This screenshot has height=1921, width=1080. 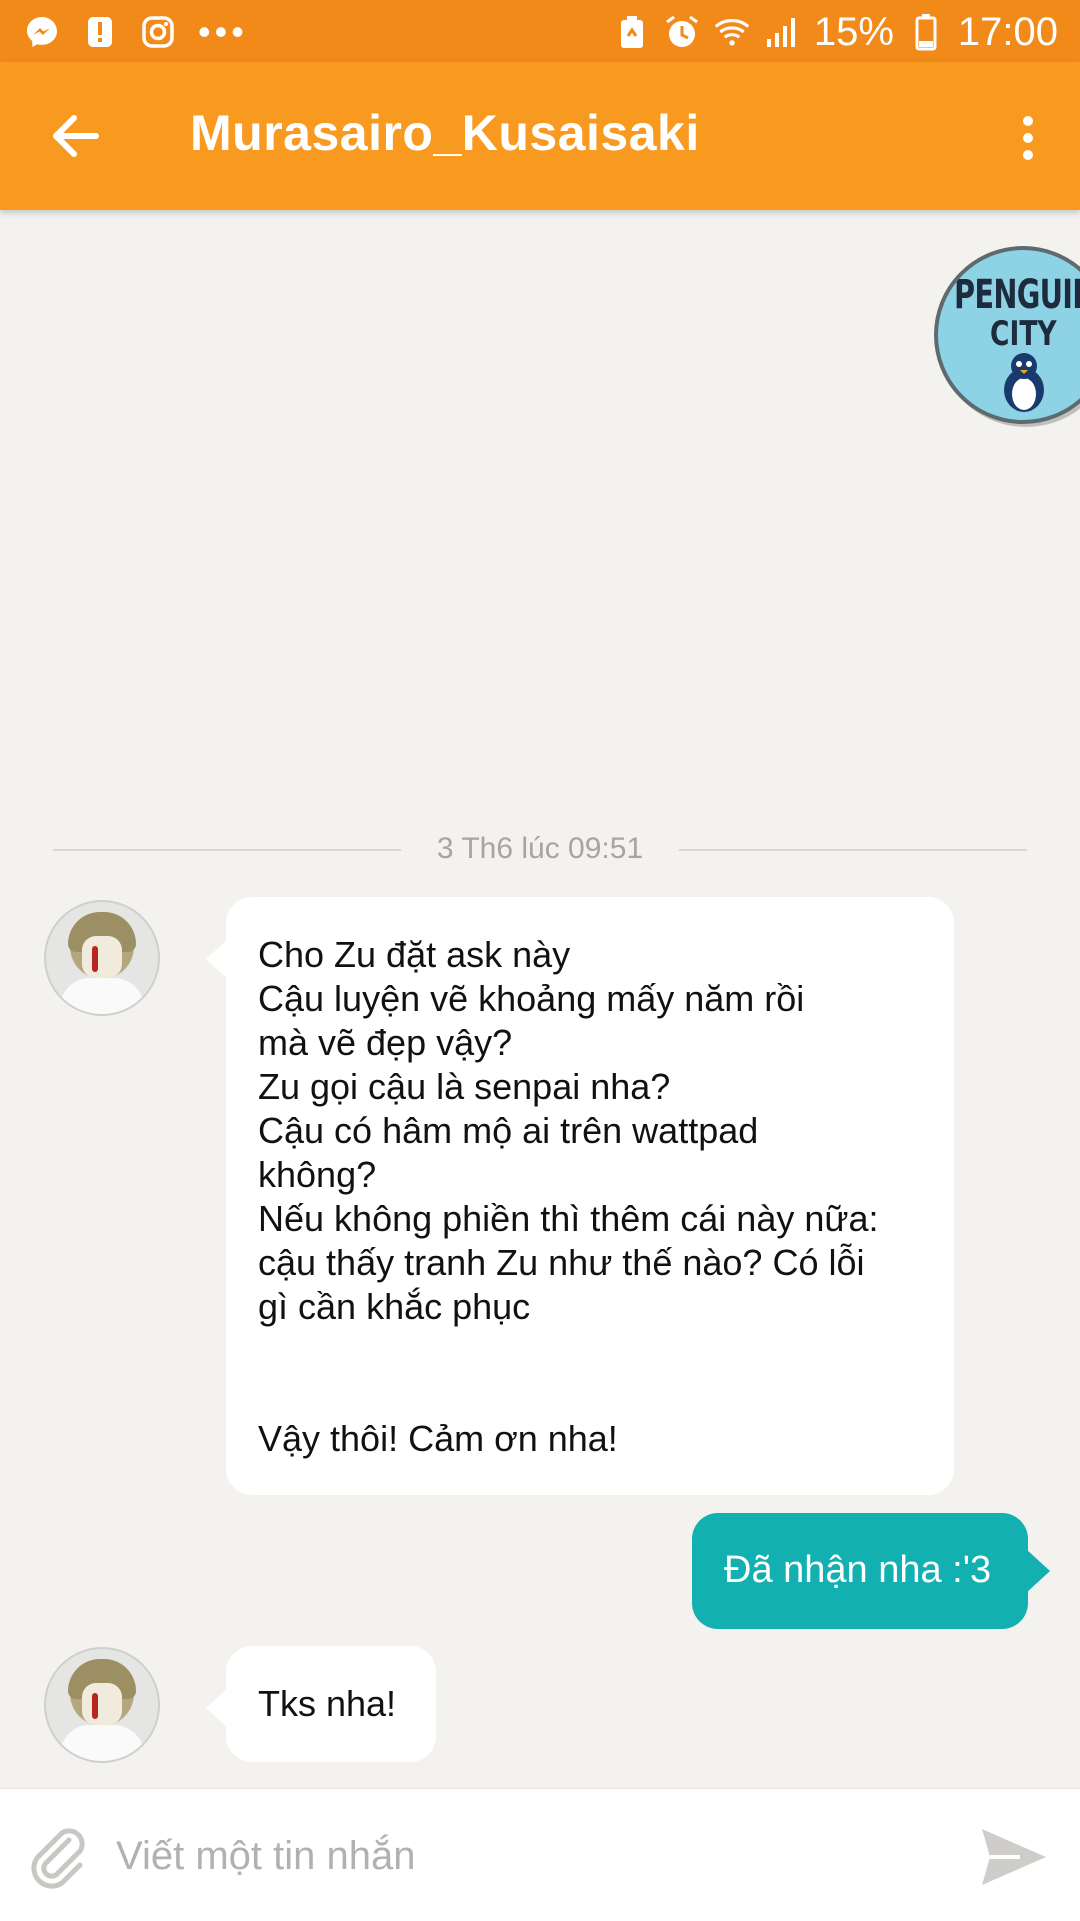 What do you see at coordinates (782, 32) in the screenshot?
I see `signal-icon` at bounding box center [782, 32].